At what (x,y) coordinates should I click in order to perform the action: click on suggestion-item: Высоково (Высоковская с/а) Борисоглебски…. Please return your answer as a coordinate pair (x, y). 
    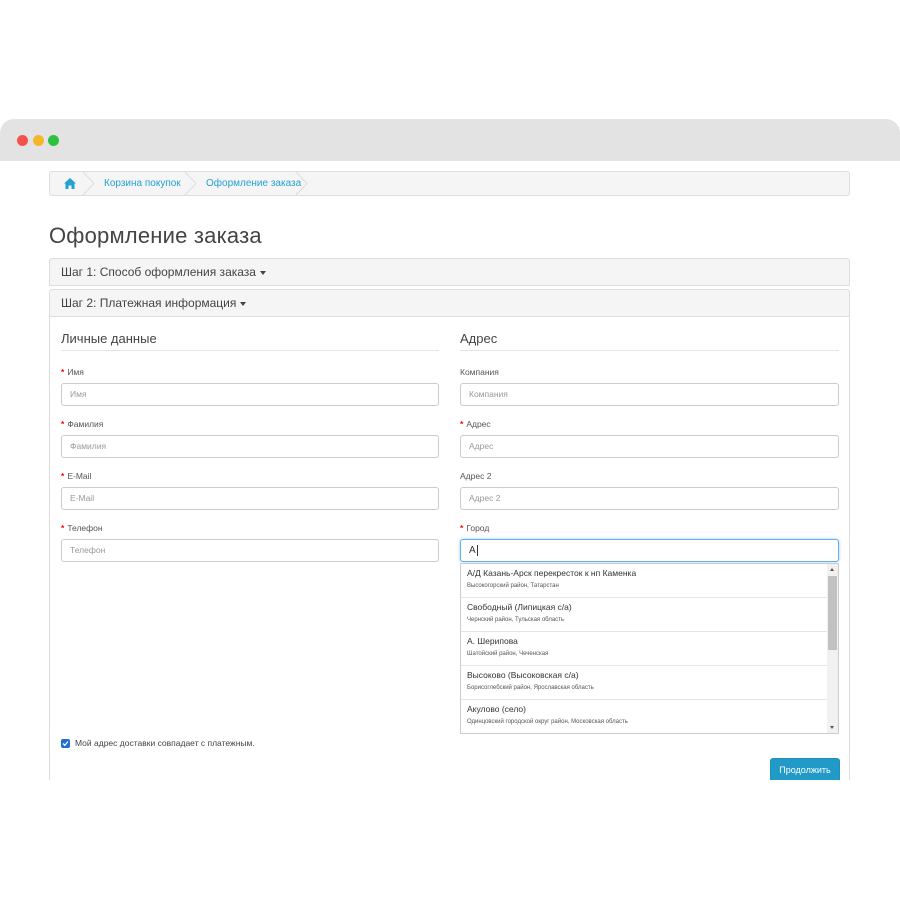
    Looking at the image, I should click on (644, 683).